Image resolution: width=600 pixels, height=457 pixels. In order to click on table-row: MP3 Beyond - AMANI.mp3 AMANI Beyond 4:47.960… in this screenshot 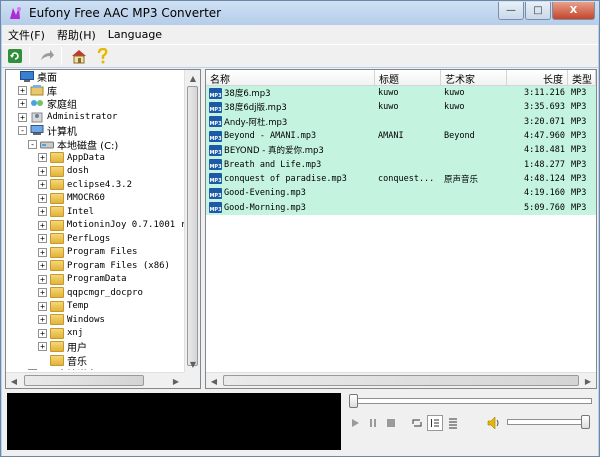, I will do `click(401, 136)`.